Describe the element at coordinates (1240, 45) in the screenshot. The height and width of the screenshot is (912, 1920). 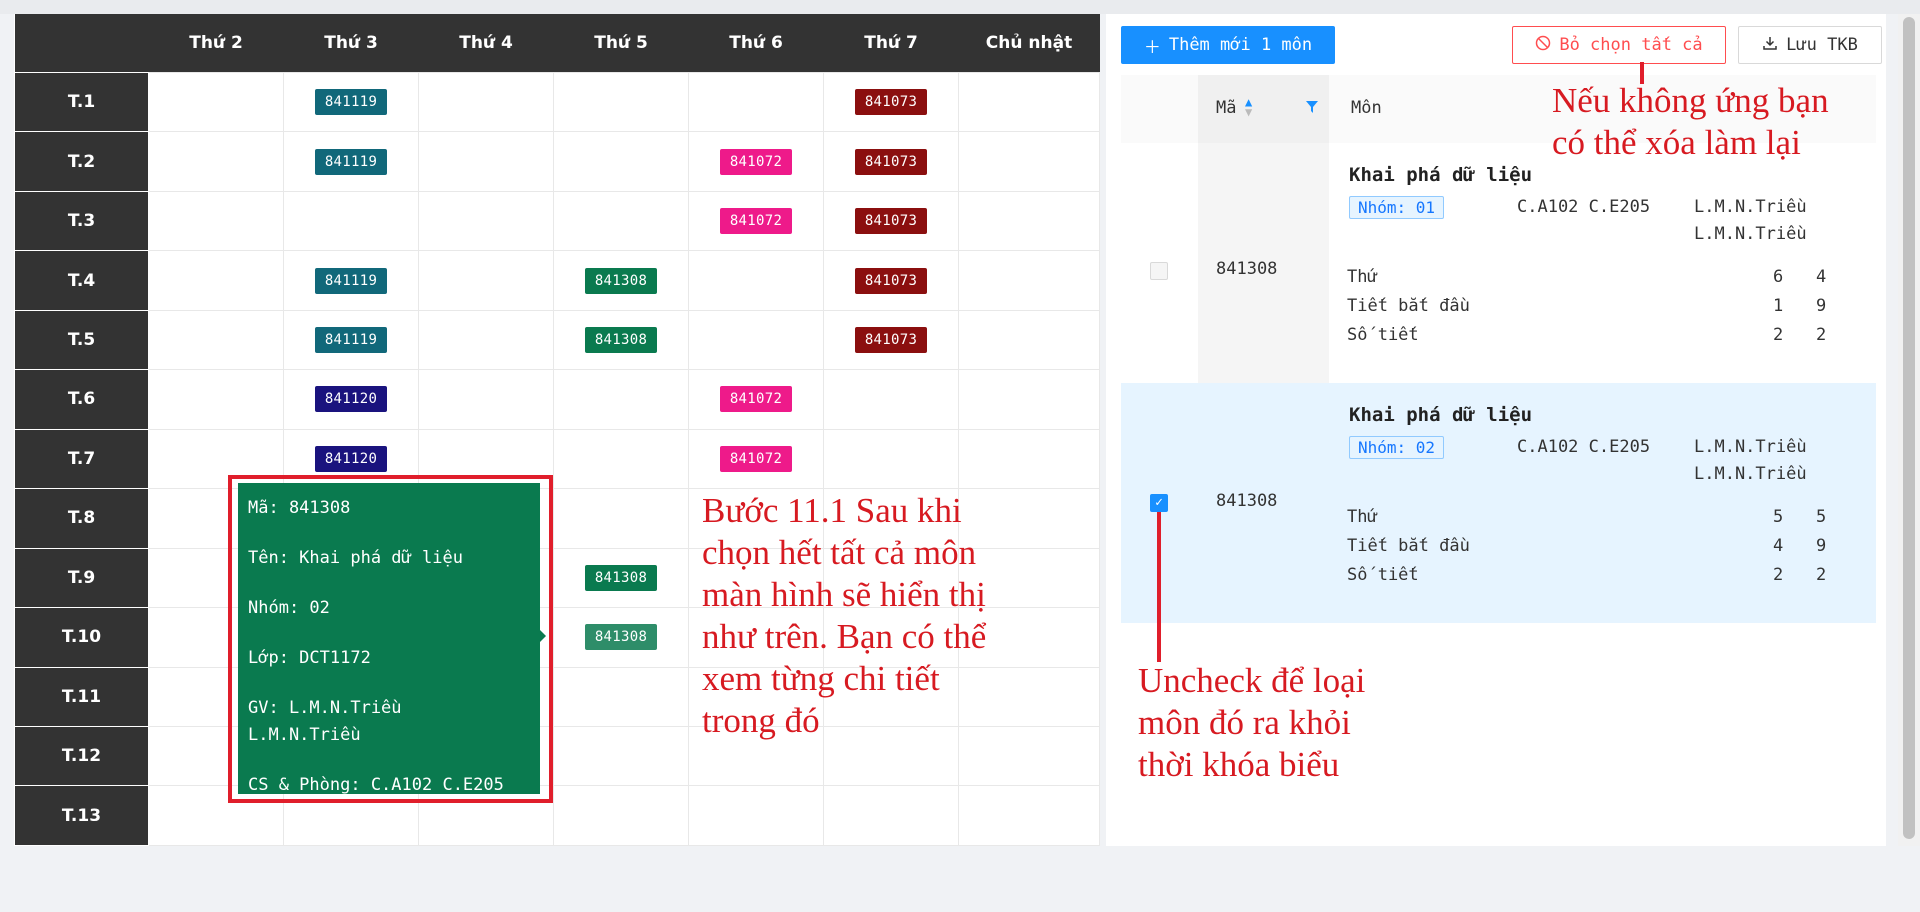
I see `add-course-label: Thêm mới 1 môn` at that location.